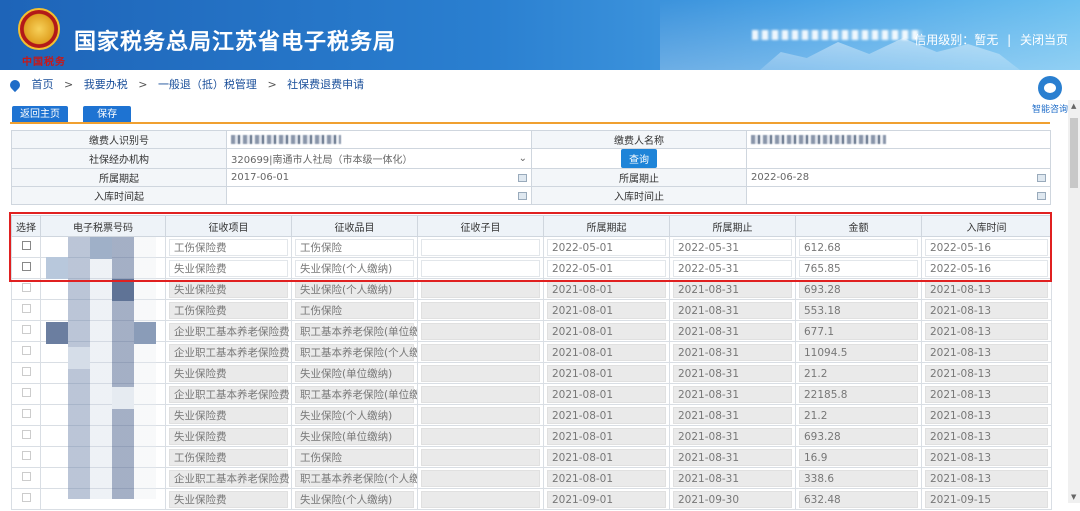 This screenshot has width=1080, height=511. I want to click on period-start-cell: 2021-09-01, so click(606, 499).